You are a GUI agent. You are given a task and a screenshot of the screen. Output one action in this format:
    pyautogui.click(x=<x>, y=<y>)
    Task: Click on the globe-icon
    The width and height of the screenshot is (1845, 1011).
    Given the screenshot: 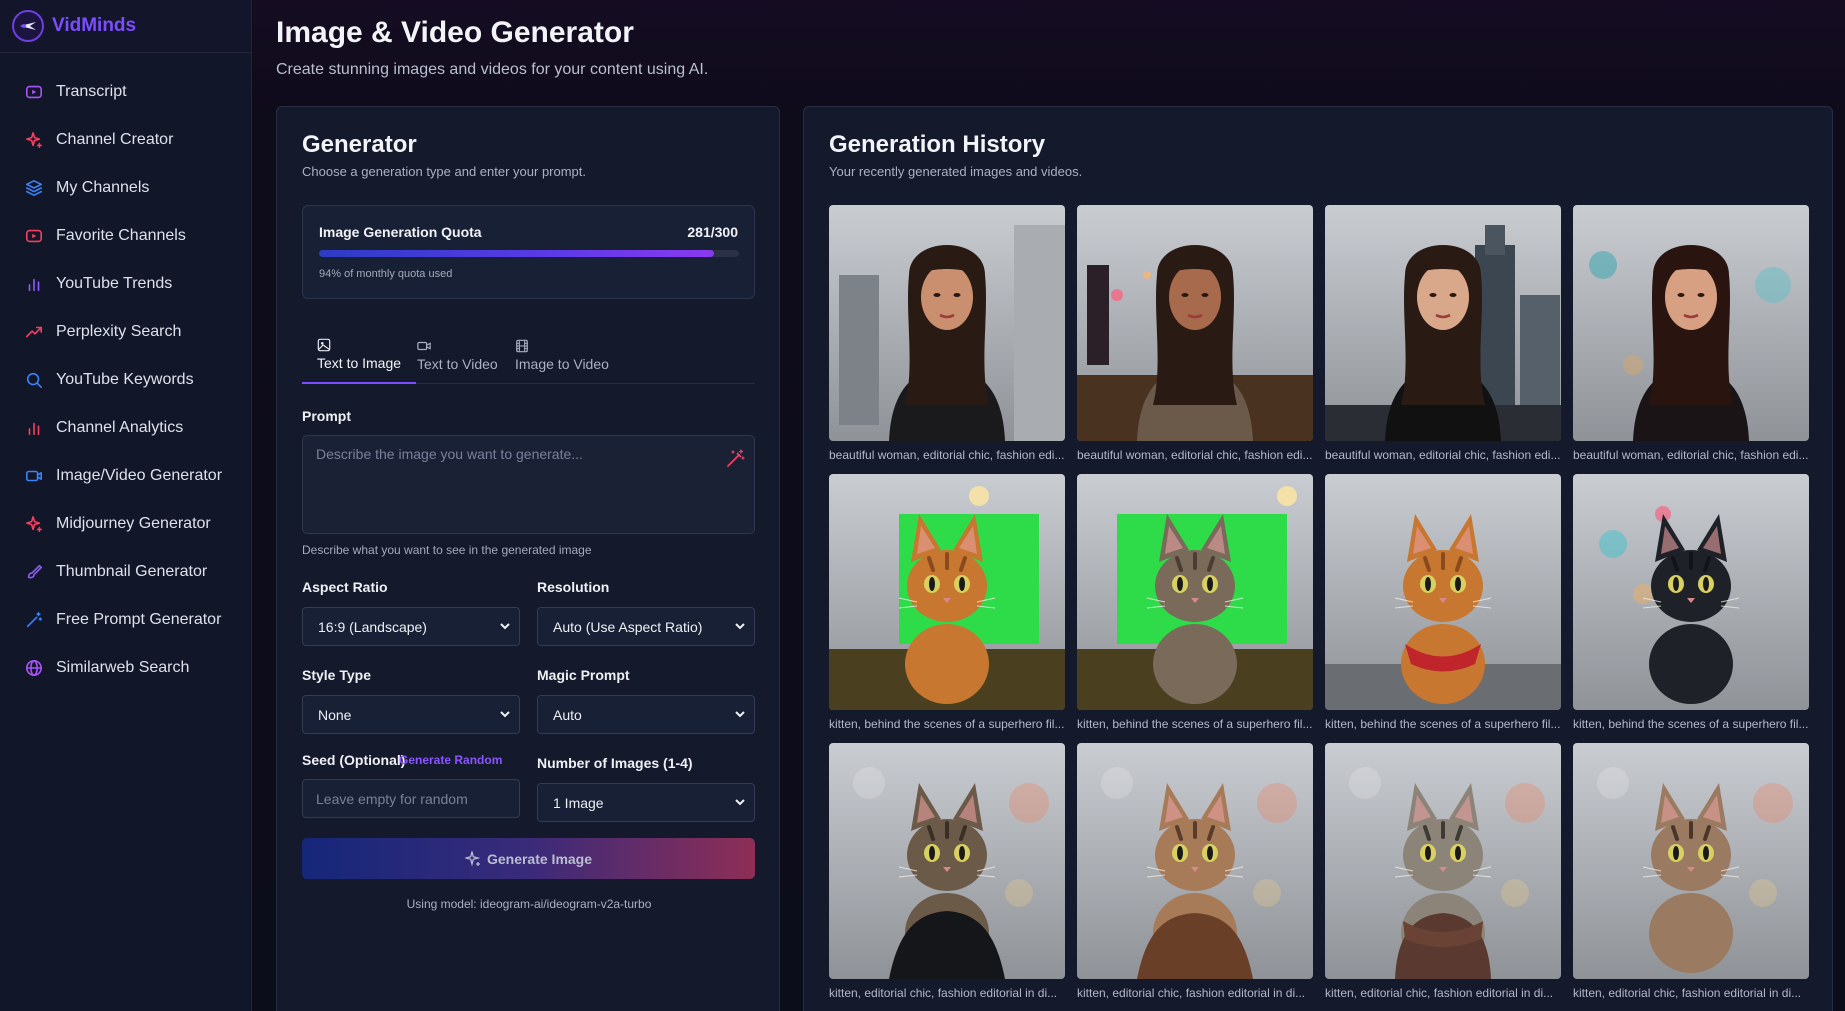 What is the action you would take?
    pyautogui.click(x=34, y=668)
    